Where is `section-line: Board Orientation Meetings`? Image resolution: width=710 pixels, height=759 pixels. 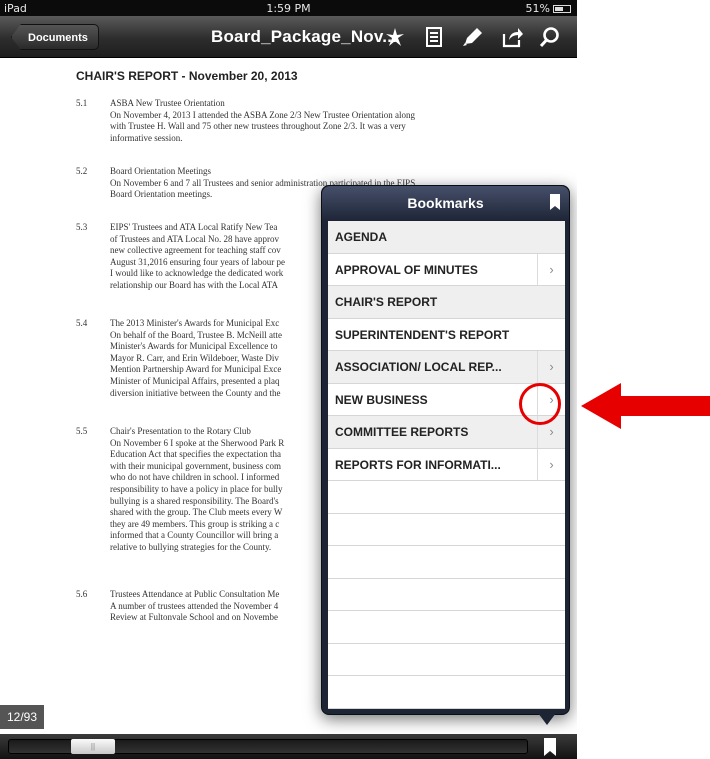 section-line: Board Orientation Meetings is located at coordinates (160, 171).